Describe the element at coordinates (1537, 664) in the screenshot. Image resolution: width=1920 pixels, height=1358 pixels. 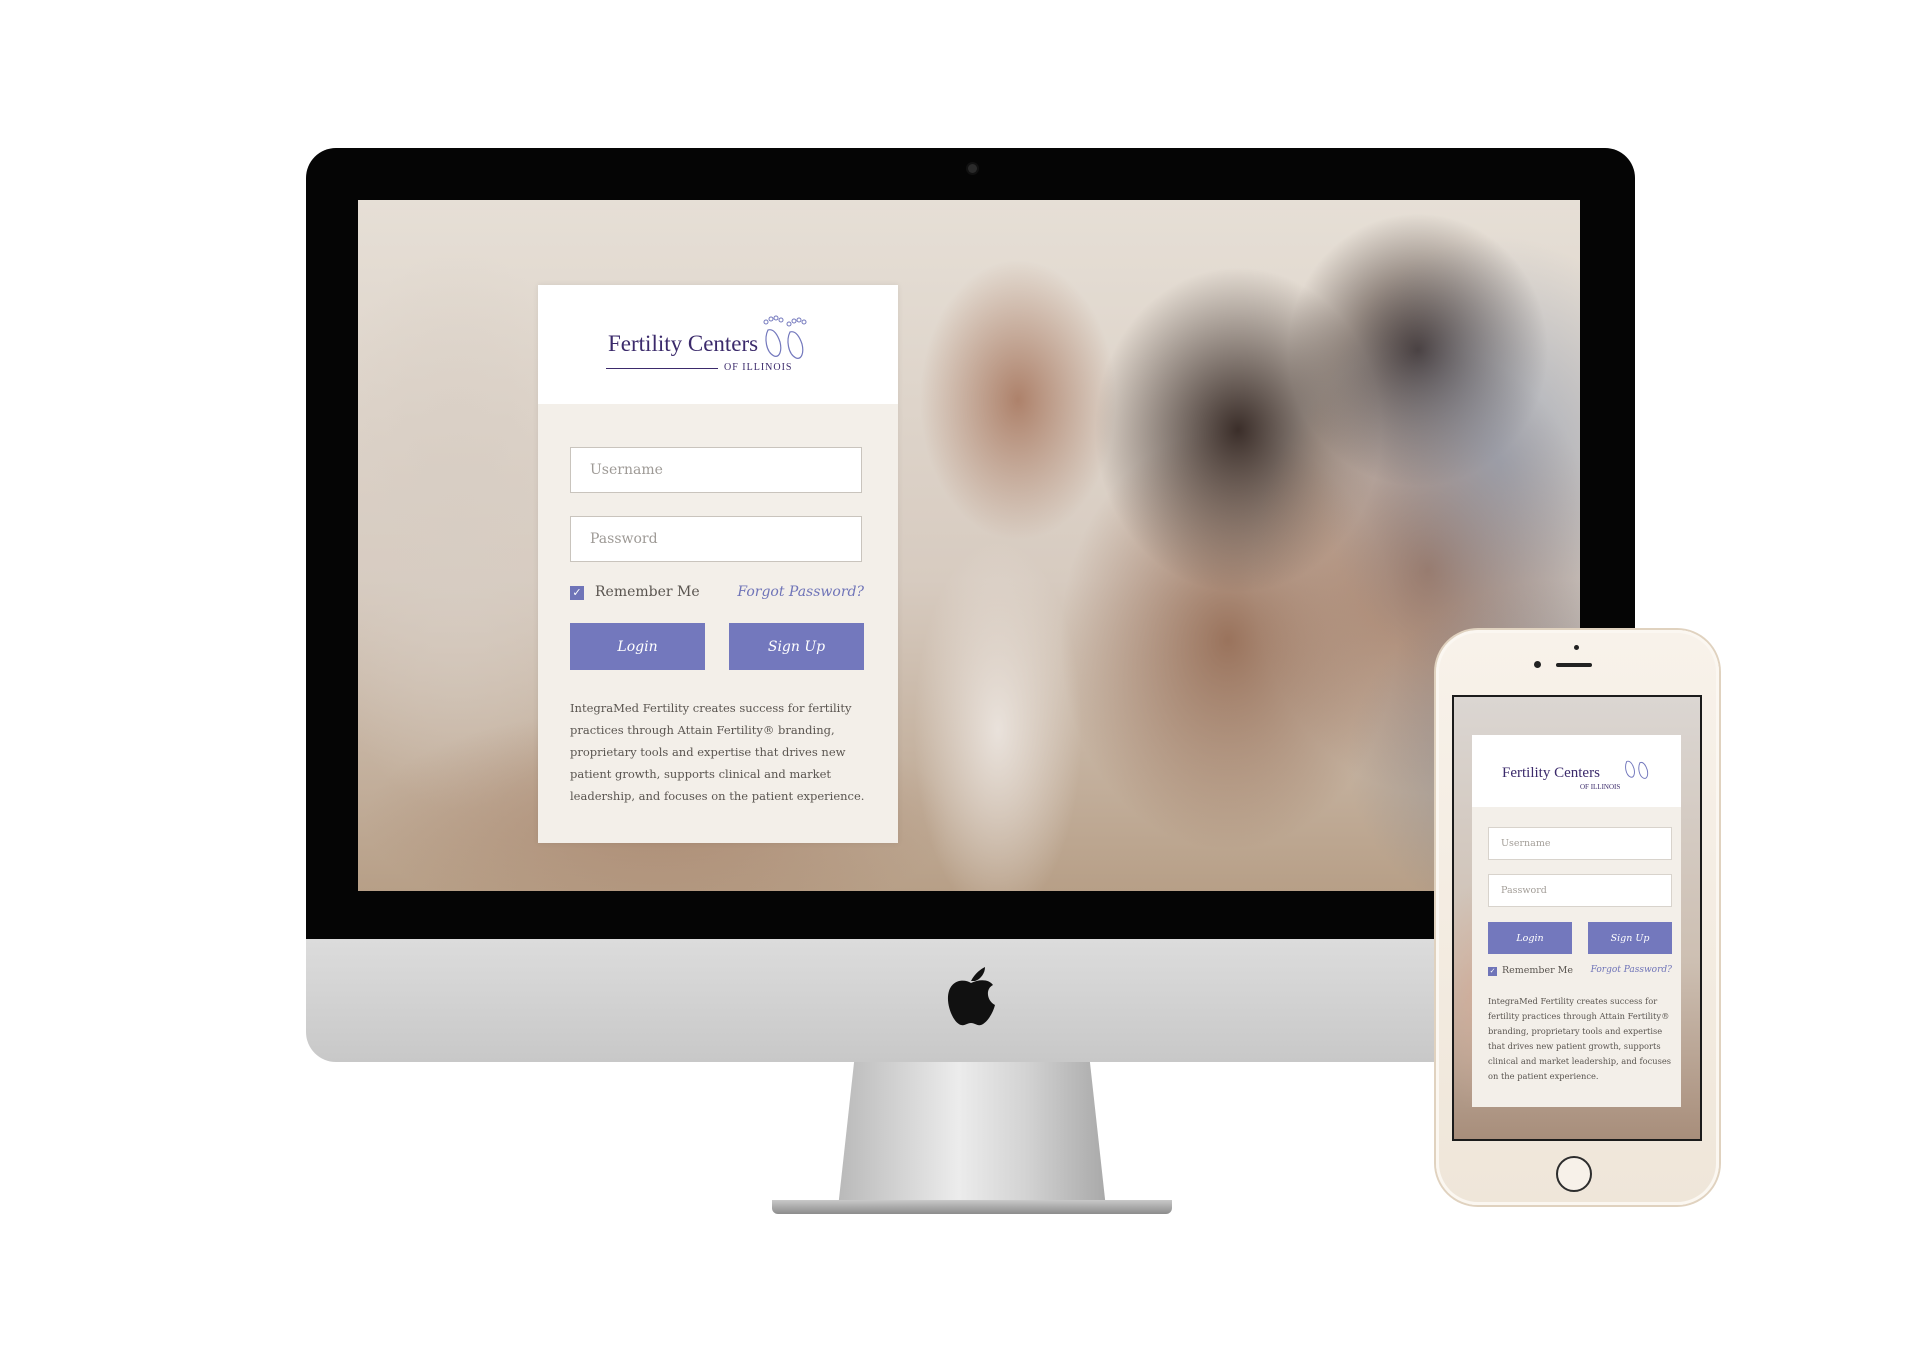
I see `phone-camera` at that location.